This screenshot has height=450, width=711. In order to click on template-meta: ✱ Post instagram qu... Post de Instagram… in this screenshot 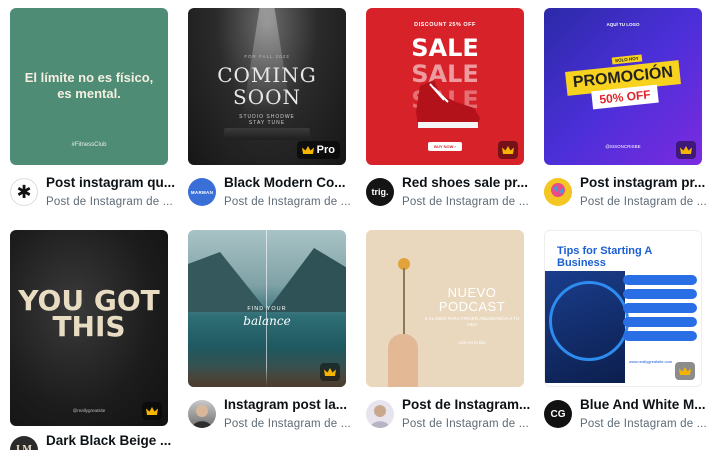, I will do `click(95, 194)`.